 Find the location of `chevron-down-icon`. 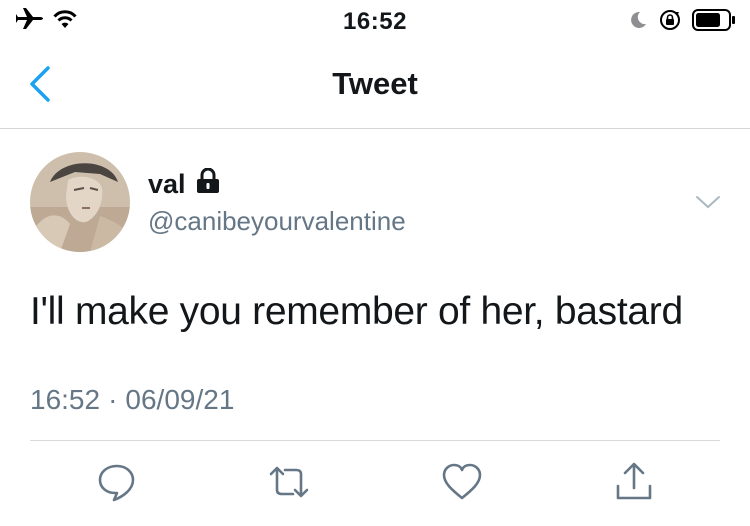

chevron-down-icon is located at coordinates (708, 206).